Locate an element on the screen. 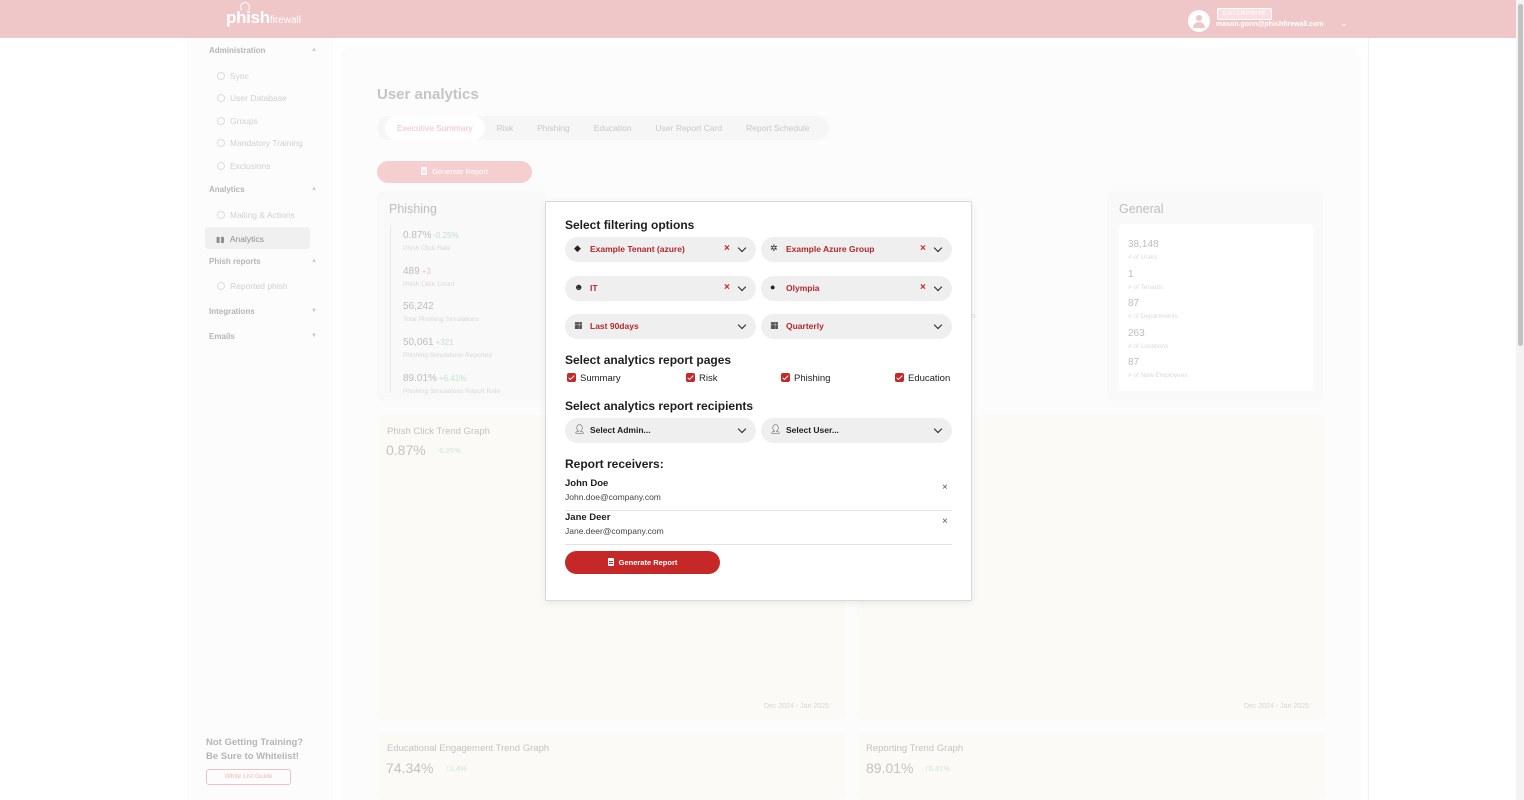 This screenshot has height=800, width=1524. tab-user-report-card: User Report Card is located at coordinates (689, 128).